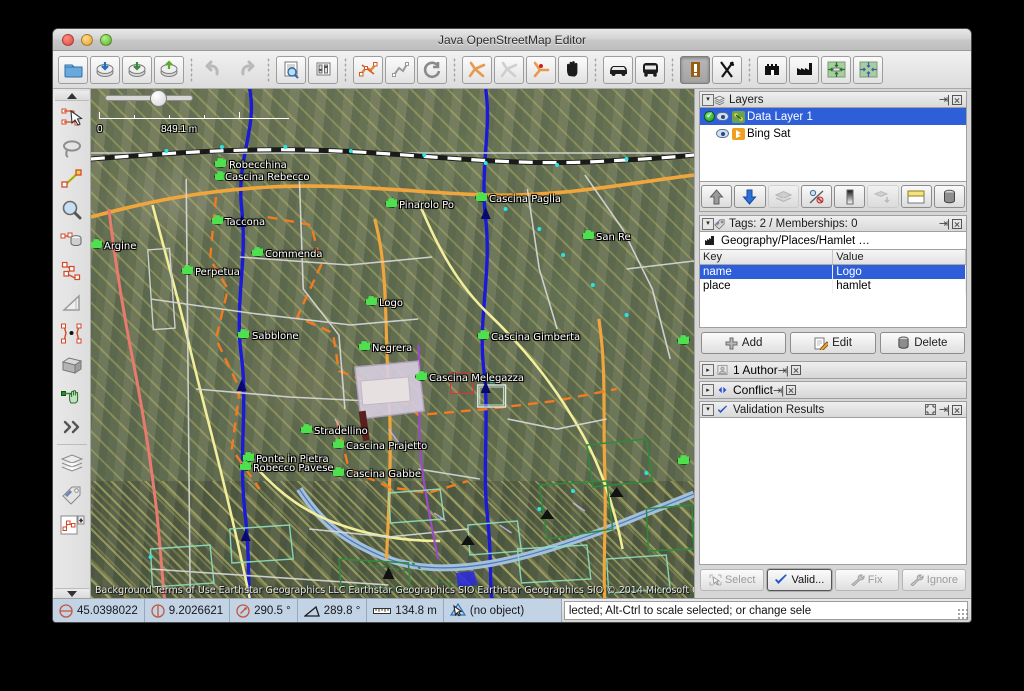  I want to click on draw-mode-button, so click(72, 178).